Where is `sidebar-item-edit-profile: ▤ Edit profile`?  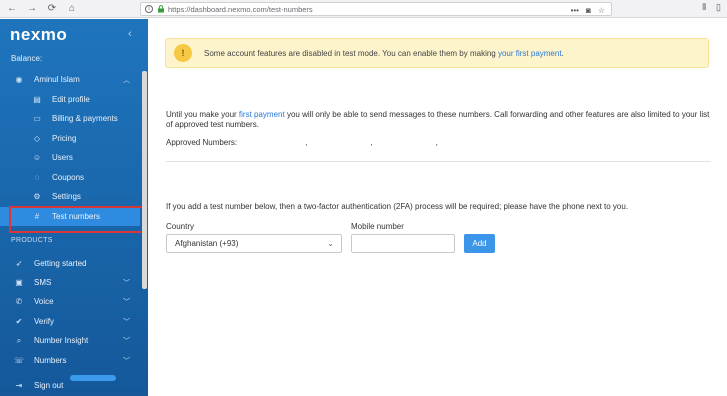 sidebar-item-edit-profile: ▤ Edit profile is located at coordinates (70, 99).